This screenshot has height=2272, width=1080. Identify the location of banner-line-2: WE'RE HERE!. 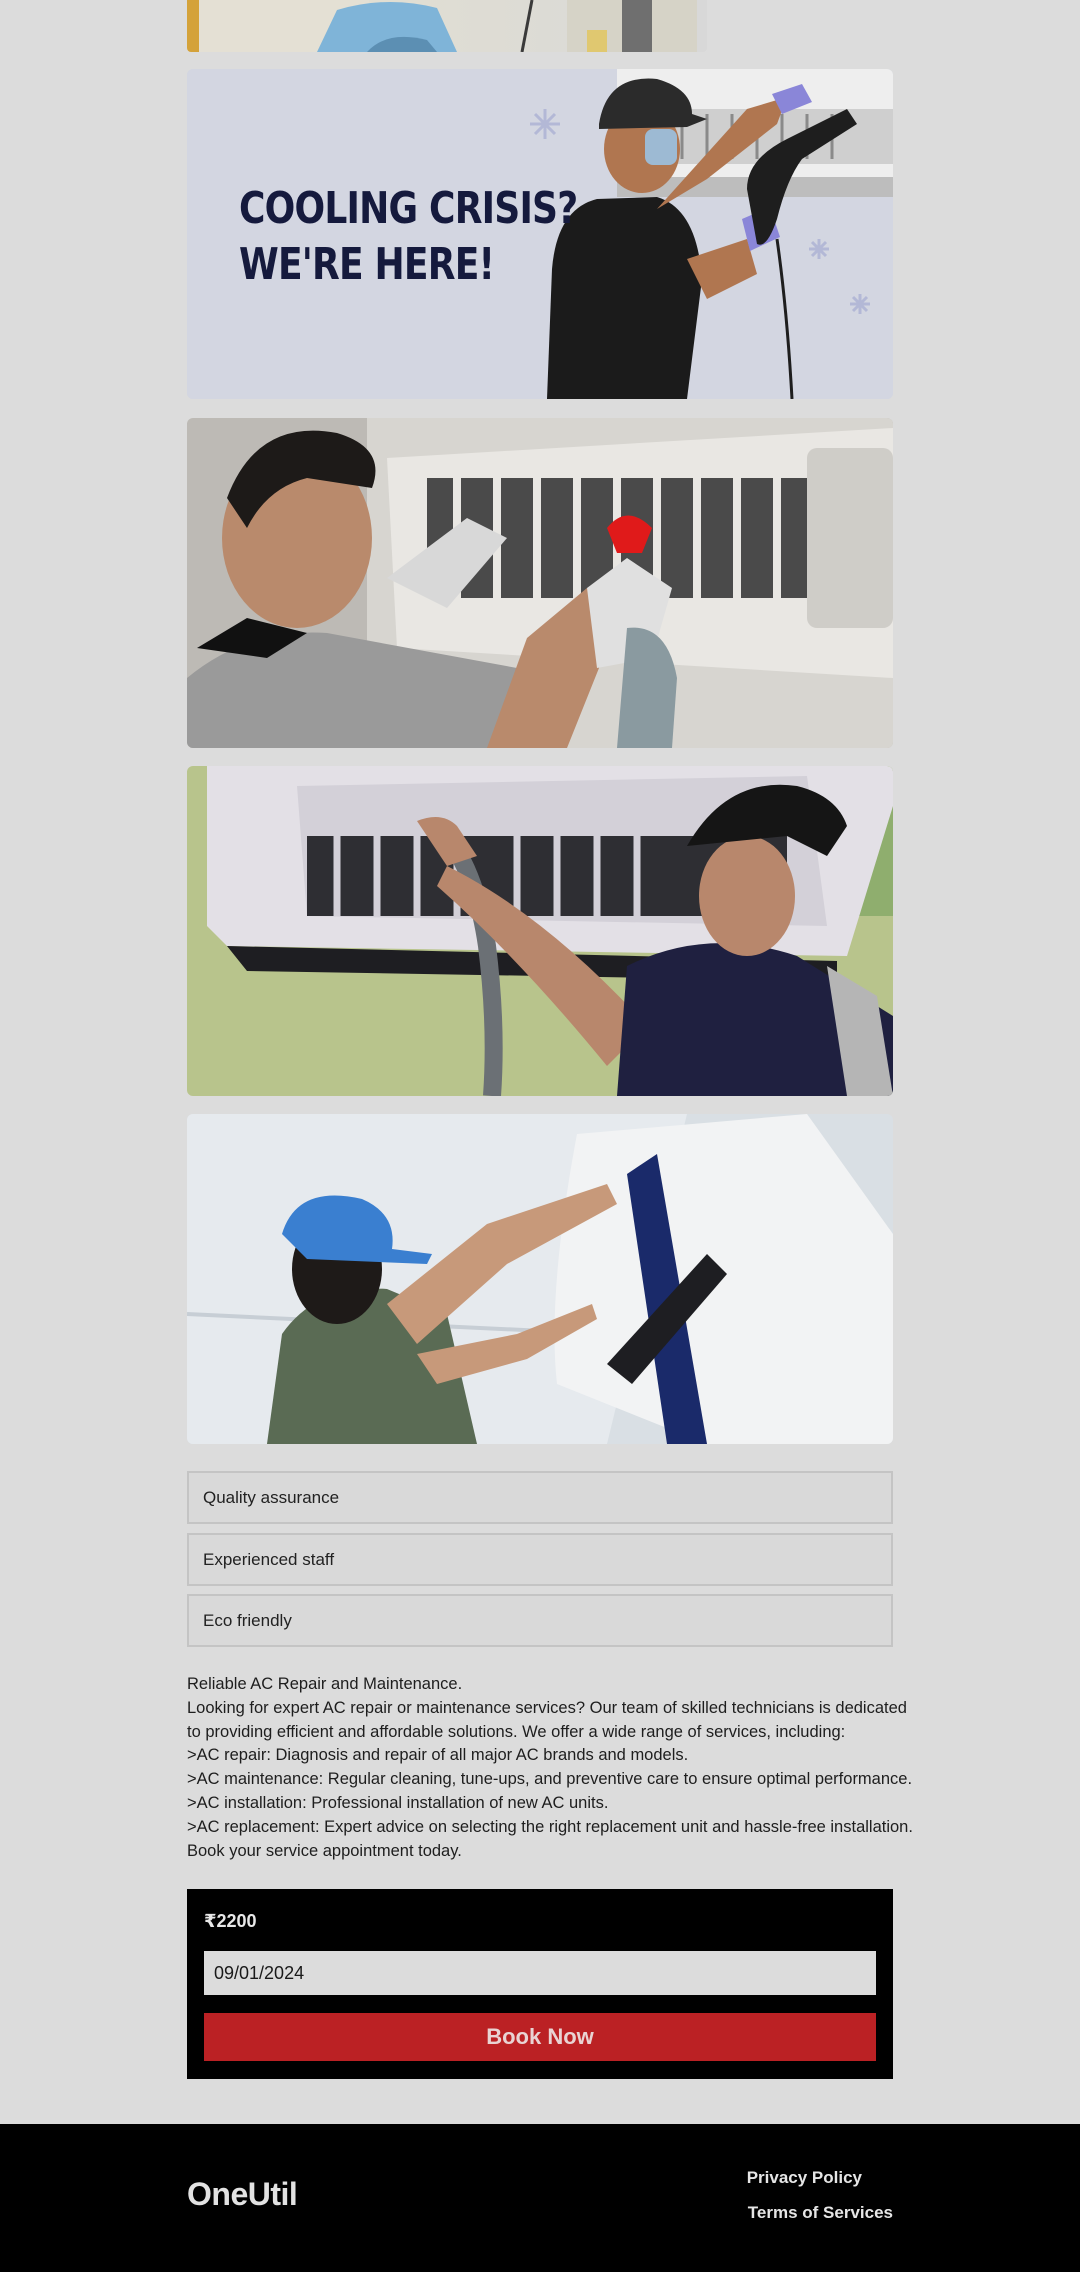
(367, 264).